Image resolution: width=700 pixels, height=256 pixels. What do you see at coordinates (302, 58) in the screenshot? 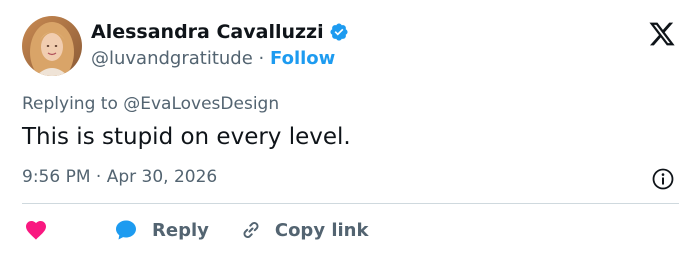
I see `follow-button: Follow` at bounding box center [302, 58].